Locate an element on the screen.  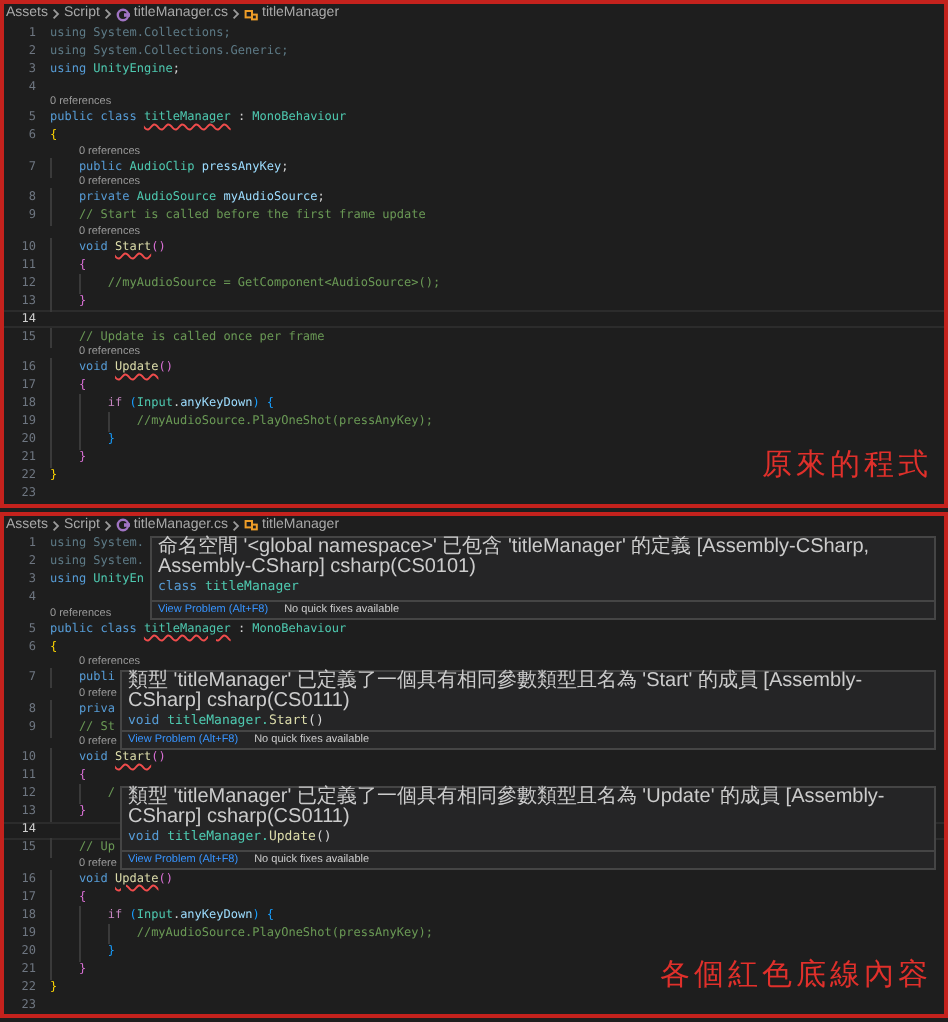
hover-message: 類型 'titleManager' 已定義了一個具有相同參數類型且名為 'Update' 的成員 [Assembly-CSharp] csharp(CS0111) is located at coordinates (507, 807).